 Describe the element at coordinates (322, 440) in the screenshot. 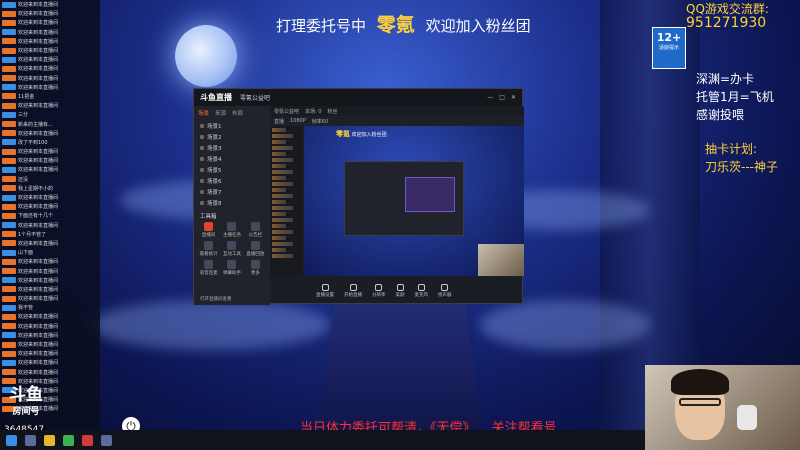

I see `taskbar` at that location.